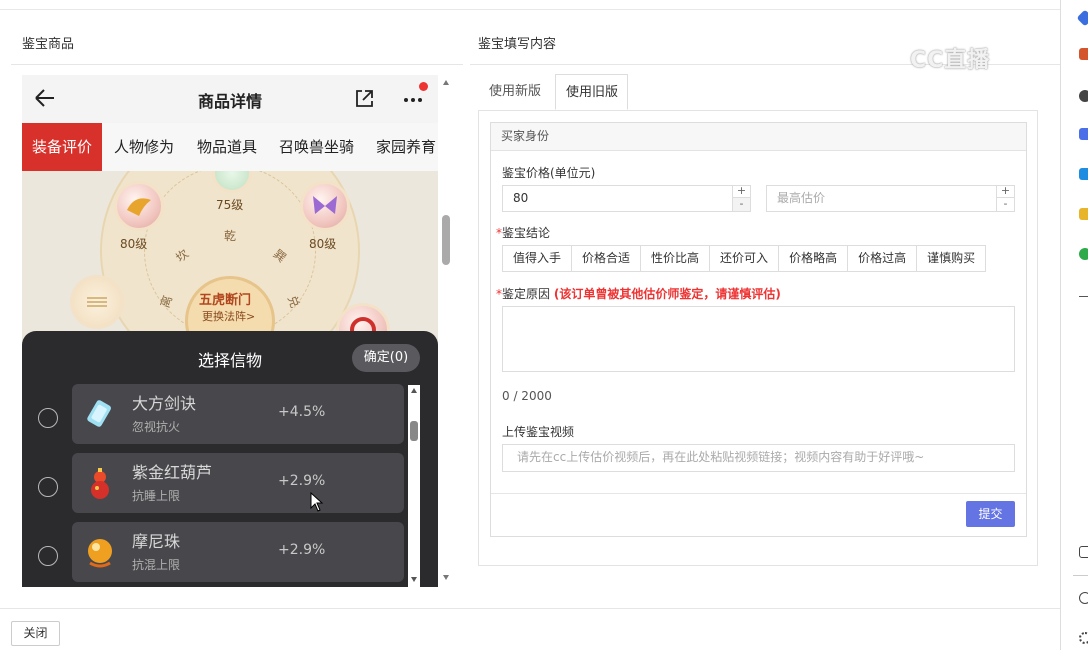 This screenshot has height=650, width=1088. Describe the element at coordinates (302, 412) in the screenshot. I see `item-bonus: +4.5%` at that location.